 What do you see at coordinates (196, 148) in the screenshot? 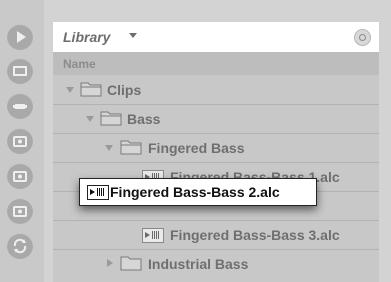
I see `tree-row-label: Fingered Bass` at bounding box center [196, 148].